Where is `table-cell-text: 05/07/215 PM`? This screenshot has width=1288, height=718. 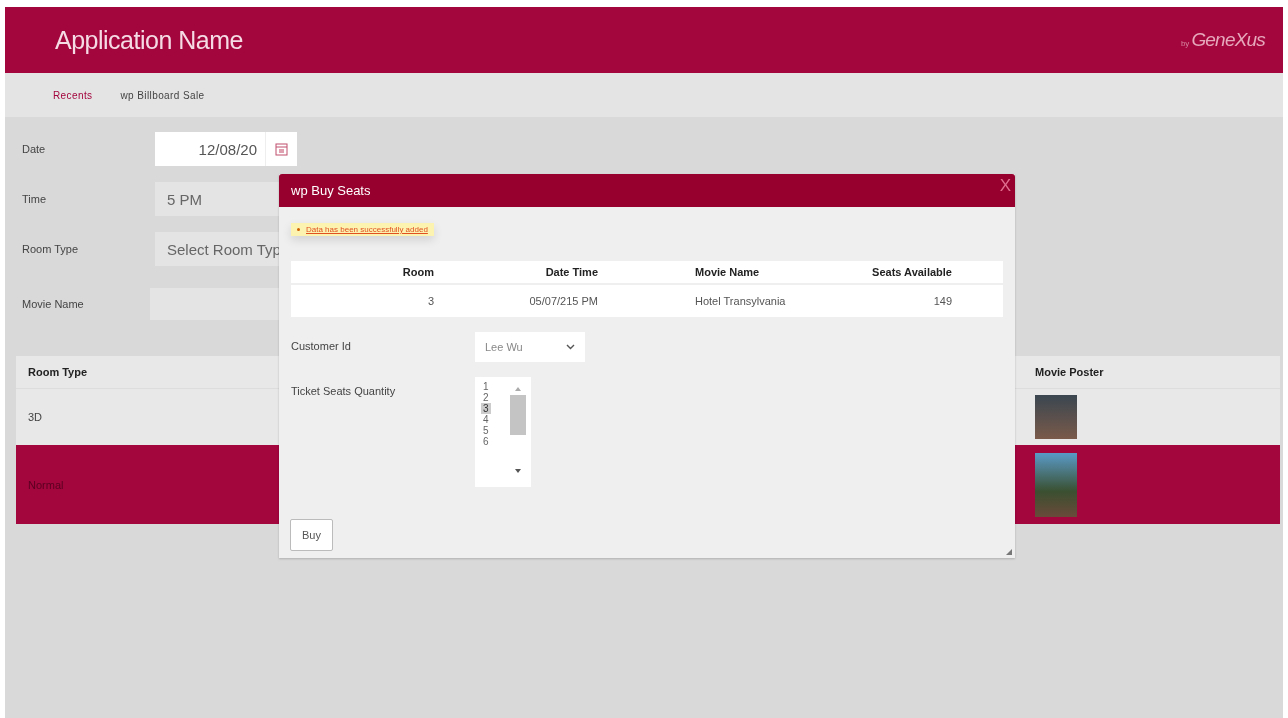
table-cell-text: 05/07/215 PM is located at coordinates (563, 301).